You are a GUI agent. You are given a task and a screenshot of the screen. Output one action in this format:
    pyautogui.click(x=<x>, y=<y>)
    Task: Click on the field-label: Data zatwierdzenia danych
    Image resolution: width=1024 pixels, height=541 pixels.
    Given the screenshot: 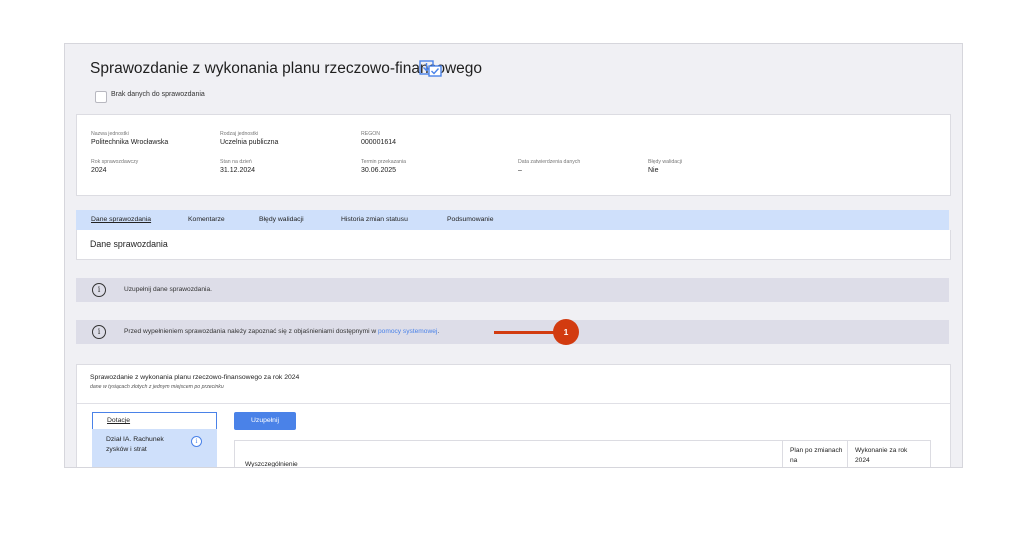 What is the action you would take?
    pyautogui.click(x=549, y=162)
    